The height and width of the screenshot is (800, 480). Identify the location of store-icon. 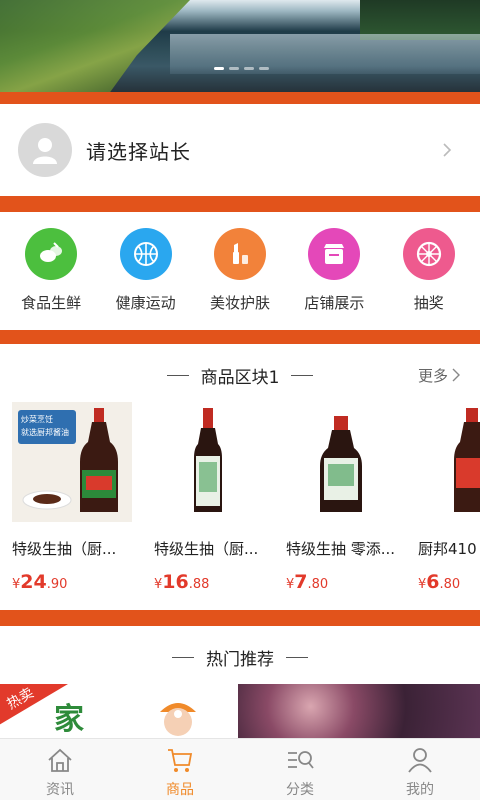
(334, 254).